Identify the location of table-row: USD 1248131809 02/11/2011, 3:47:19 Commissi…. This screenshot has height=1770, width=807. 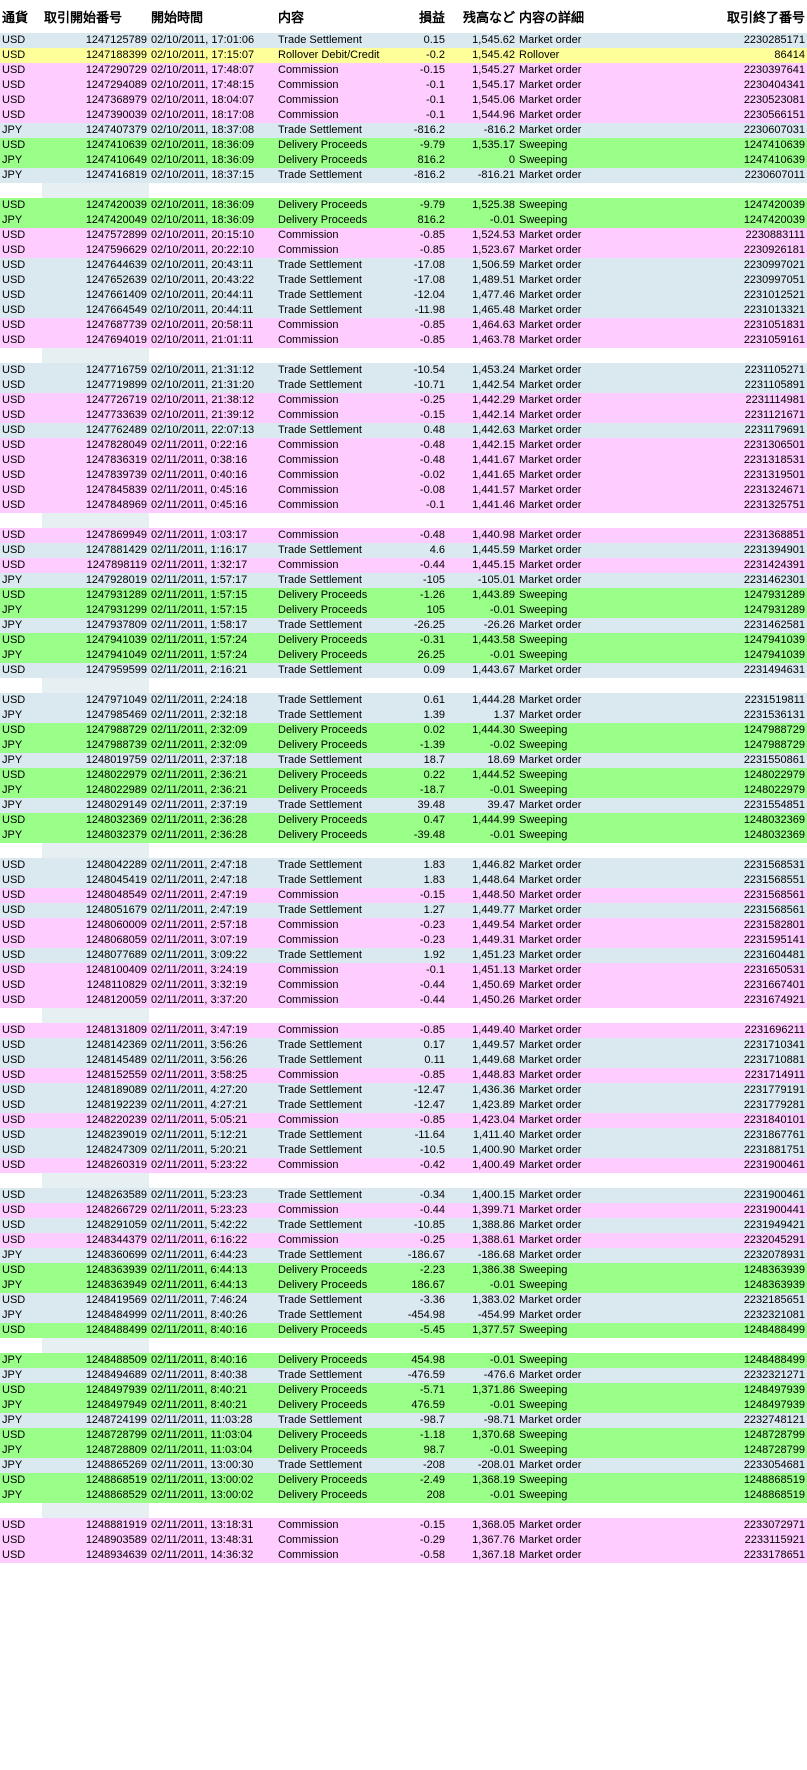
(403, 1030).